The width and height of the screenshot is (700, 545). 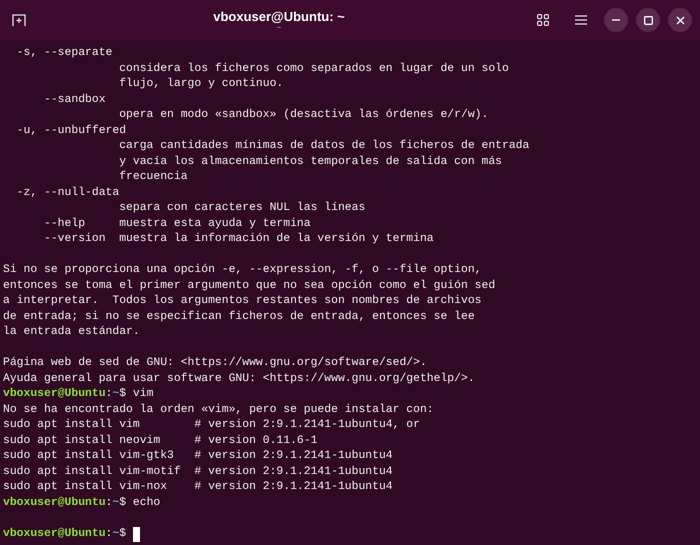 What do you see at coordinates (581, 20) in the screenshot?
I see `menu-icon` at bounding box center [581, 20].